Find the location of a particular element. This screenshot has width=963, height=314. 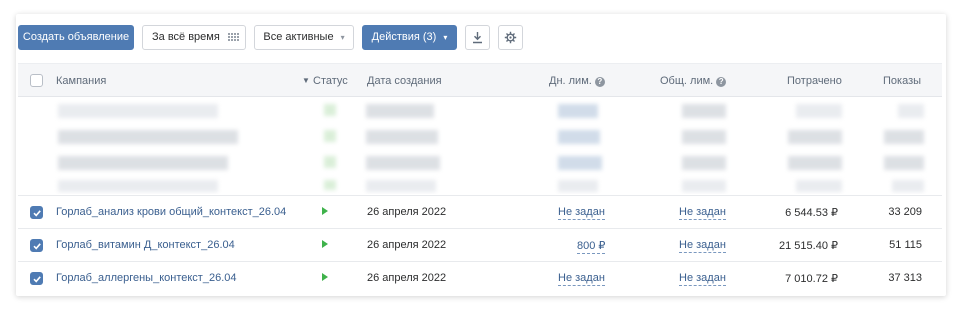

status-filter-select: Все активные ▾ is located at coordinates (304, 37).